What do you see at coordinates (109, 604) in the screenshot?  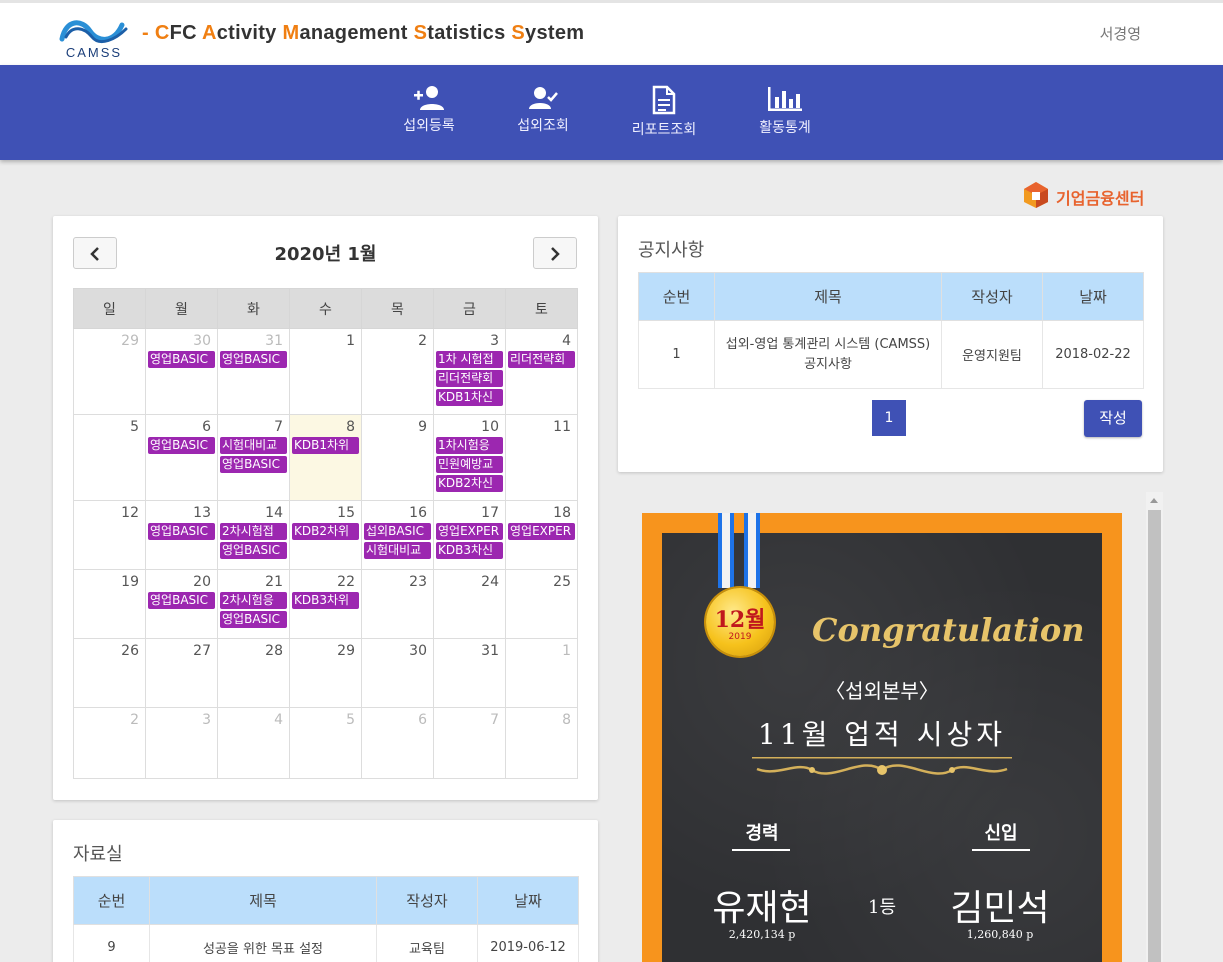 I see `calendar-day: 19` at bounding box center [109, 604].